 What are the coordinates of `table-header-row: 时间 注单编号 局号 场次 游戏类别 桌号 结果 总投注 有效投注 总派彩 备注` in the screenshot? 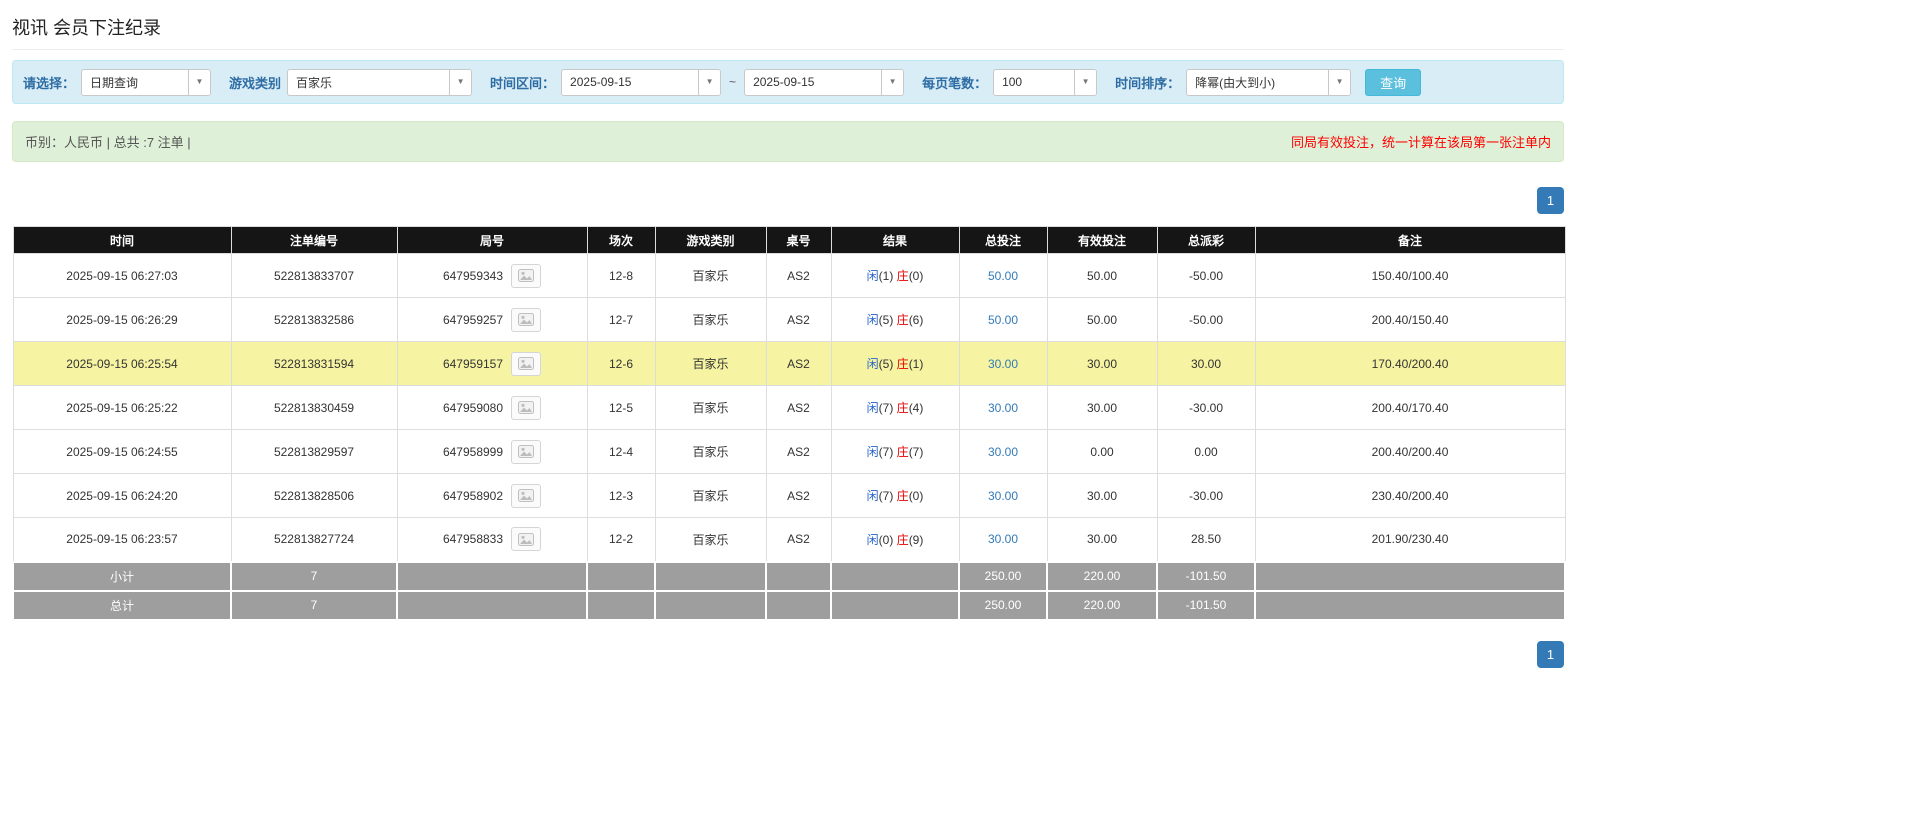 It's located at (789, 240).